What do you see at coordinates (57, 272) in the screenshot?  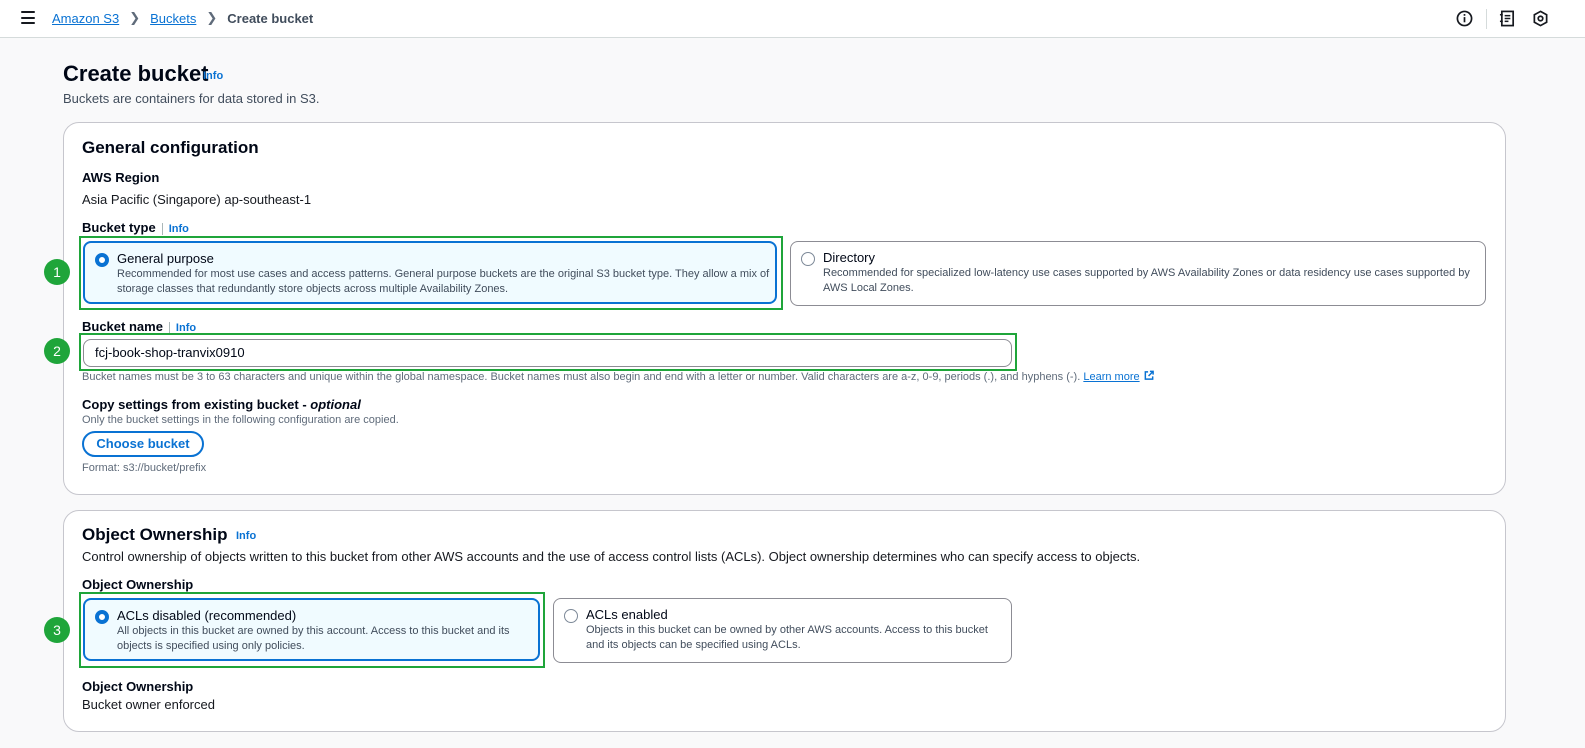 I see `annotation-badge-1: 1` at bounding box center [57, 272].